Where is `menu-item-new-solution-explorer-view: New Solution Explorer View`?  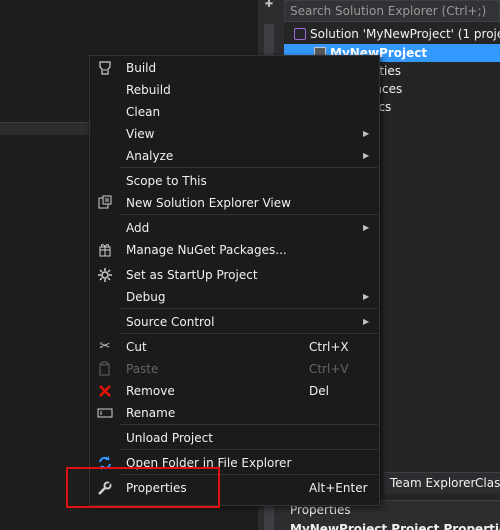 menu-item-new-solution-explorer-view: New Solution Explorer View is located at coordinates (234, 203).